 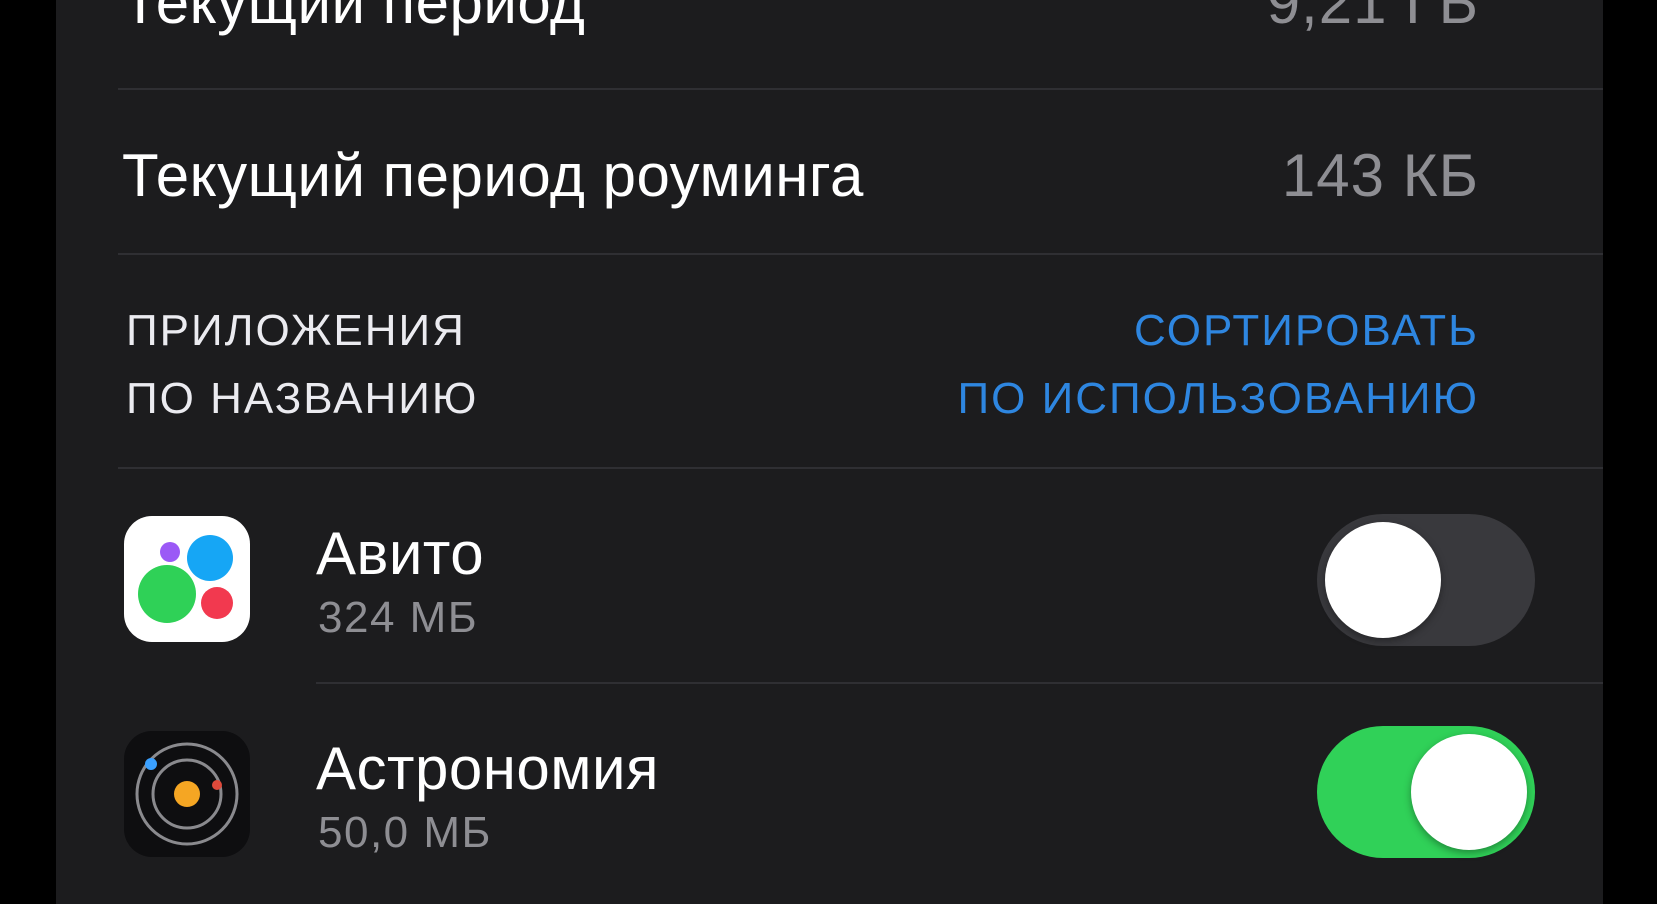 I want to click on avito-cellular-toggle, so click(x=1426, y=580).